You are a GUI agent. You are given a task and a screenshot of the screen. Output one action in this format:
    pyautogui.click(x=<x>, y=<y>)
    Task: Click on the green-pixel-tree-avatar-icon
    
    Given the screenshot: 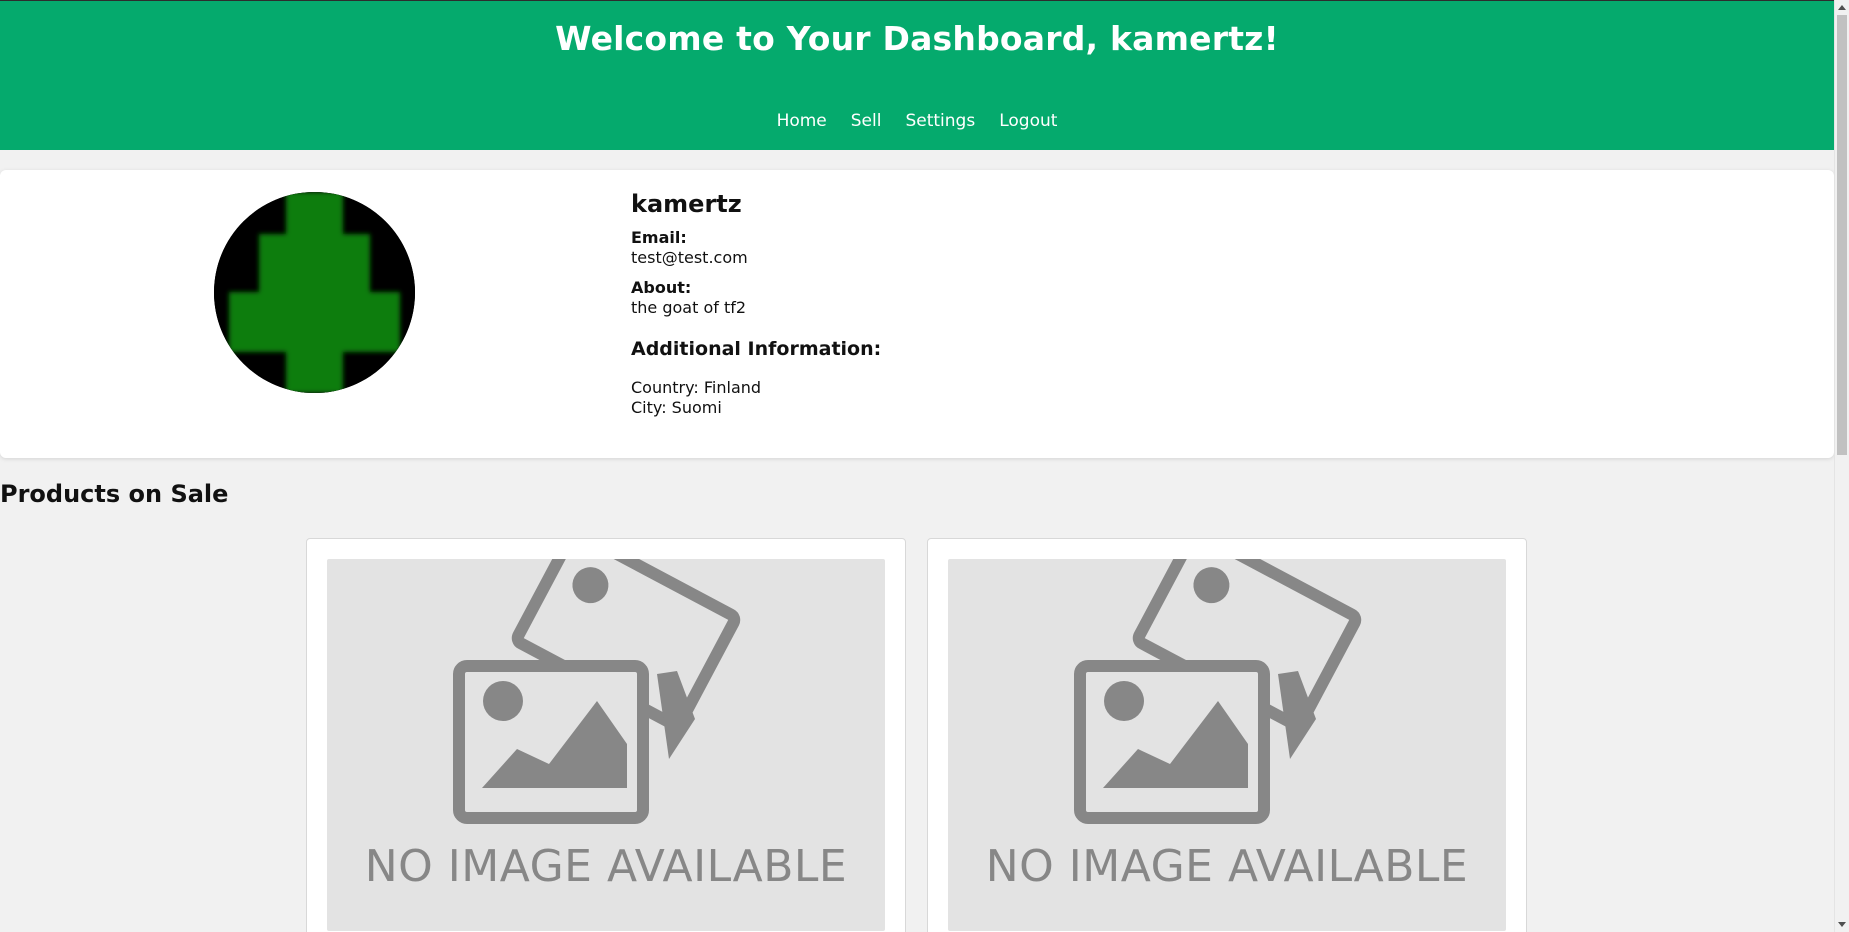 What is the action you would take?
    pyautogui.click(x=314, y=292)
    